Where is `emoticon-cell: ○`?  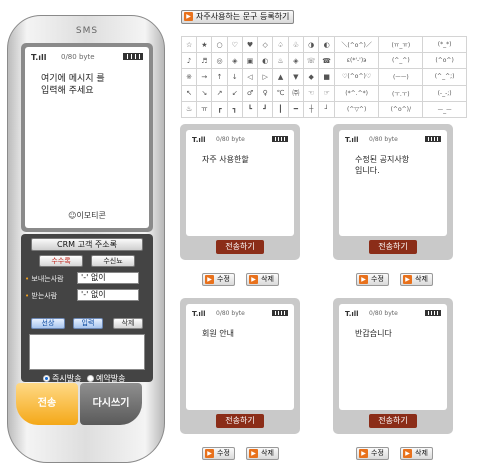
emoticon-cell: ○ is located at coordinates (219, 44).